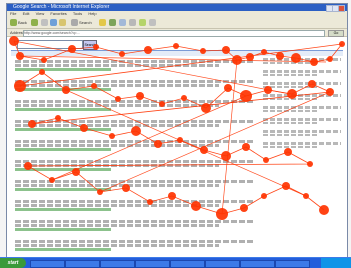 The image size is (351, 268). Describe the element at coordinates (13, 263) in the screenshot. I see `start-button: start` at that location.